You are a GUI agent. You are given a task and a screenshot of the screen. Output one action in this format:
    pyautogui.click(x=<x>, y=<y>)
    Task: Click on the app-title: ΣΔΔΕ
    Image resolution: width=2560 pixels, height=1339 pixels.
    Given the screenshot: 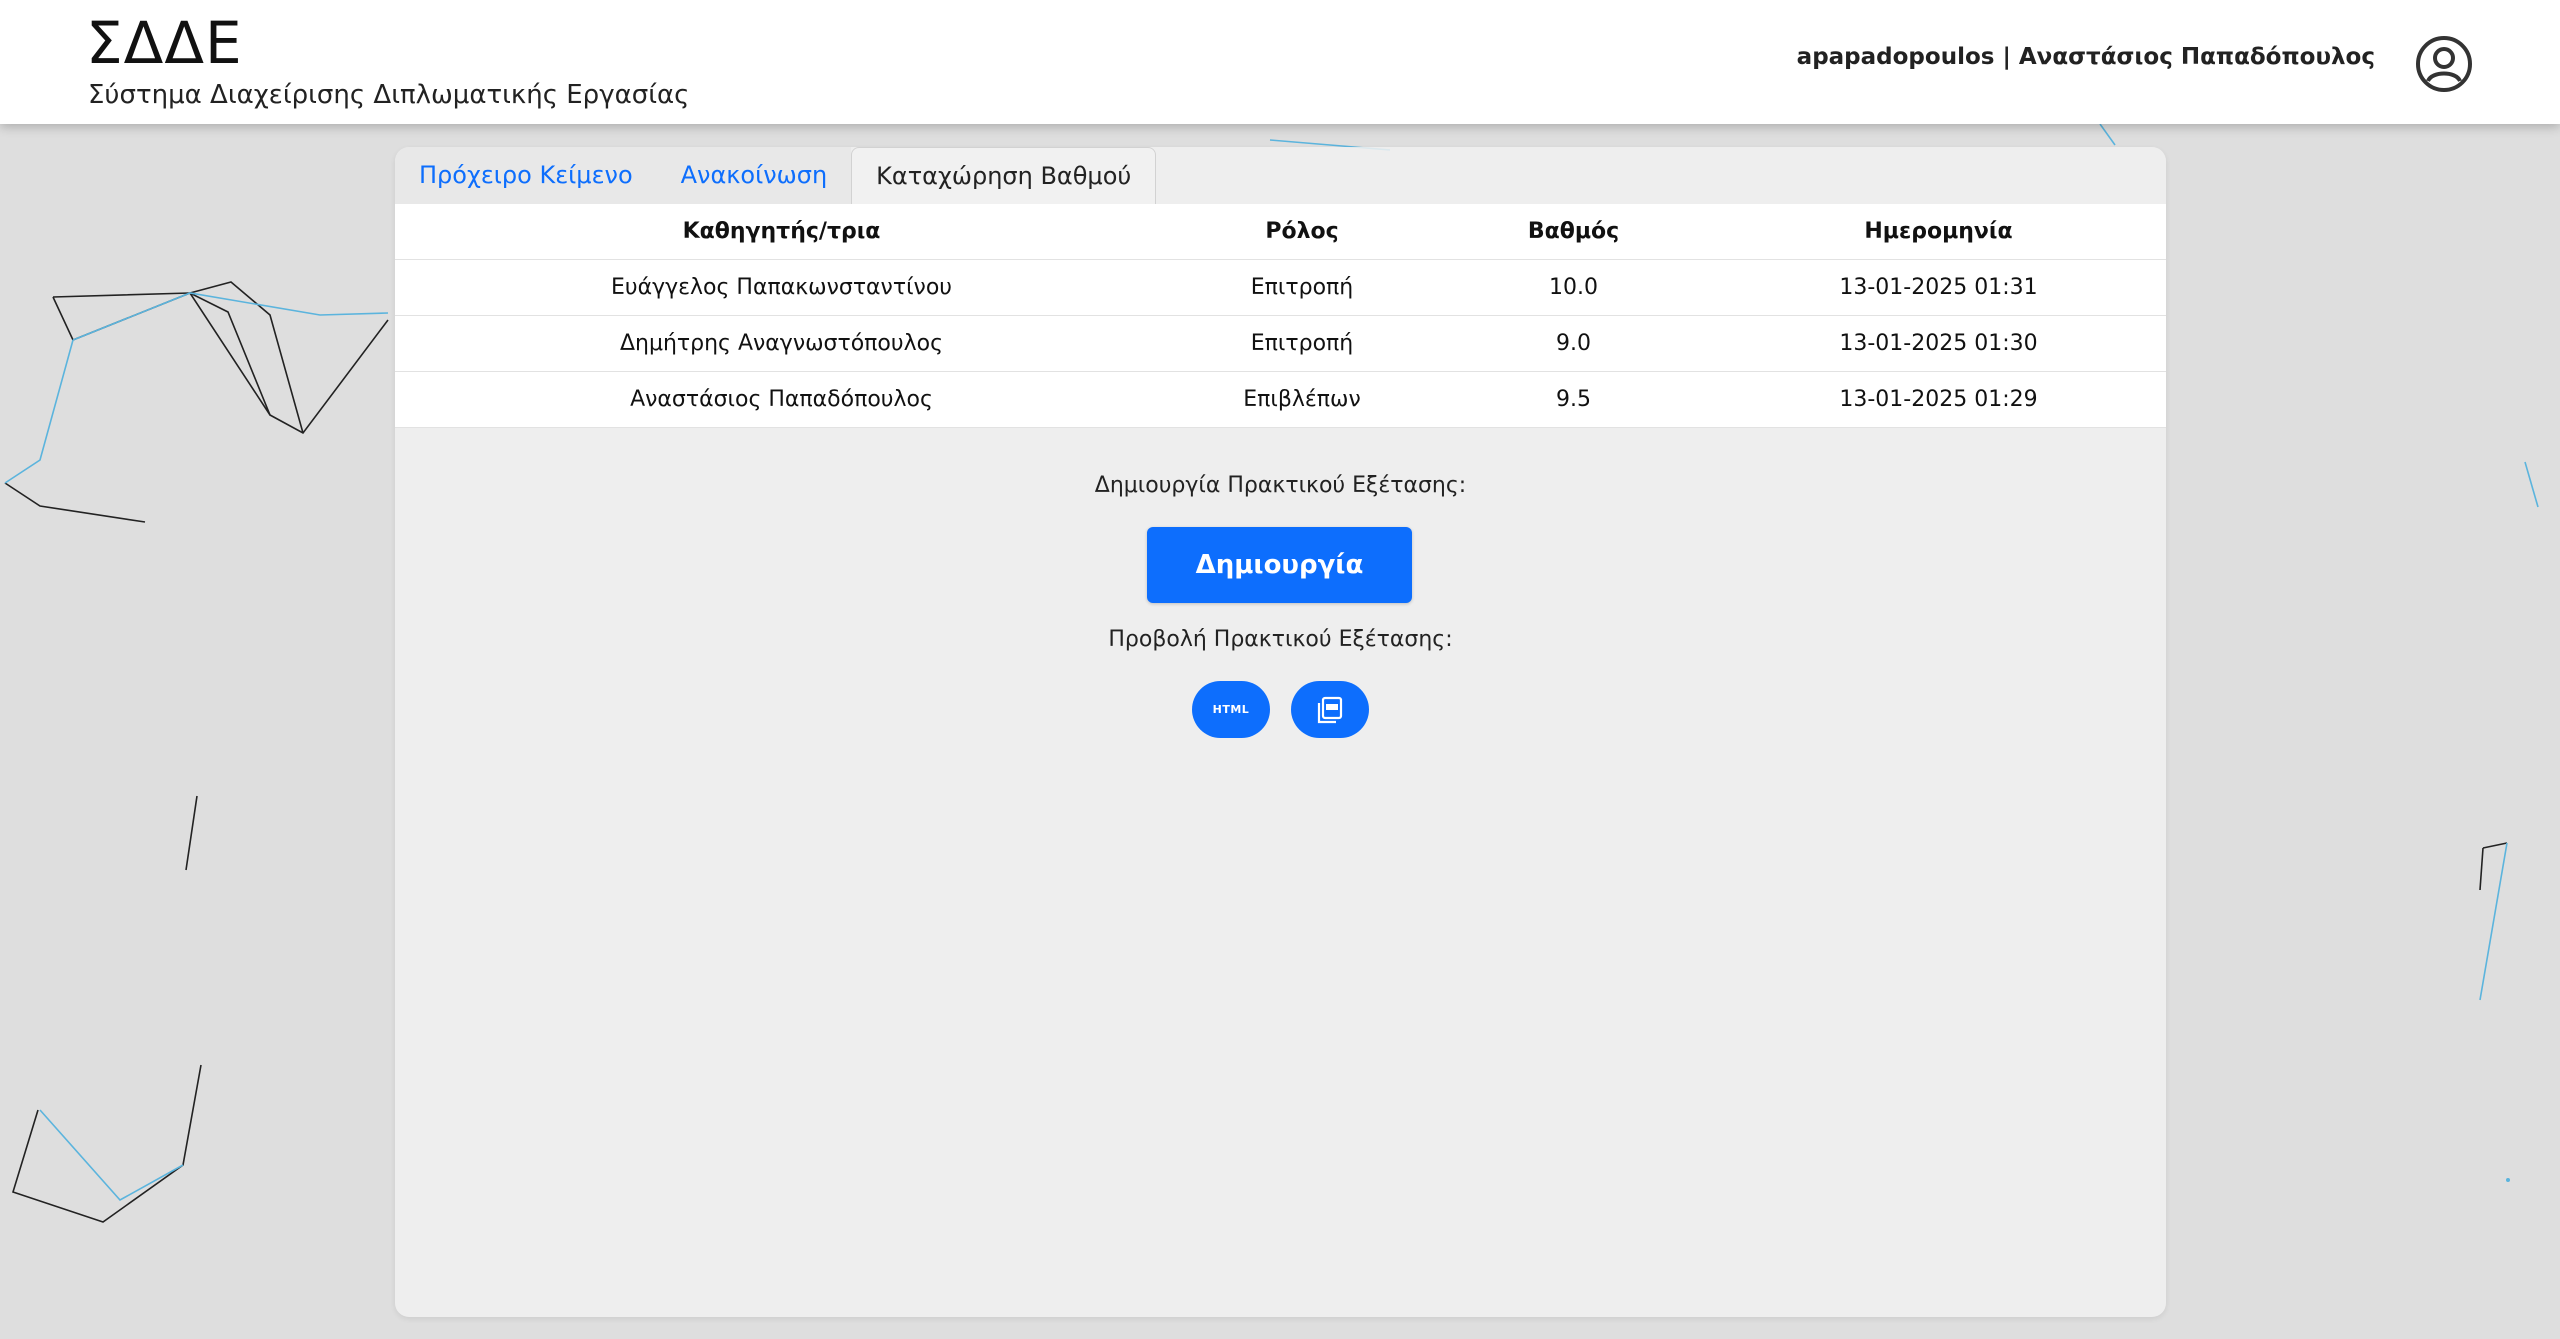 What is the action you would take?
    pyautogui.click(x=164, y=43)
    